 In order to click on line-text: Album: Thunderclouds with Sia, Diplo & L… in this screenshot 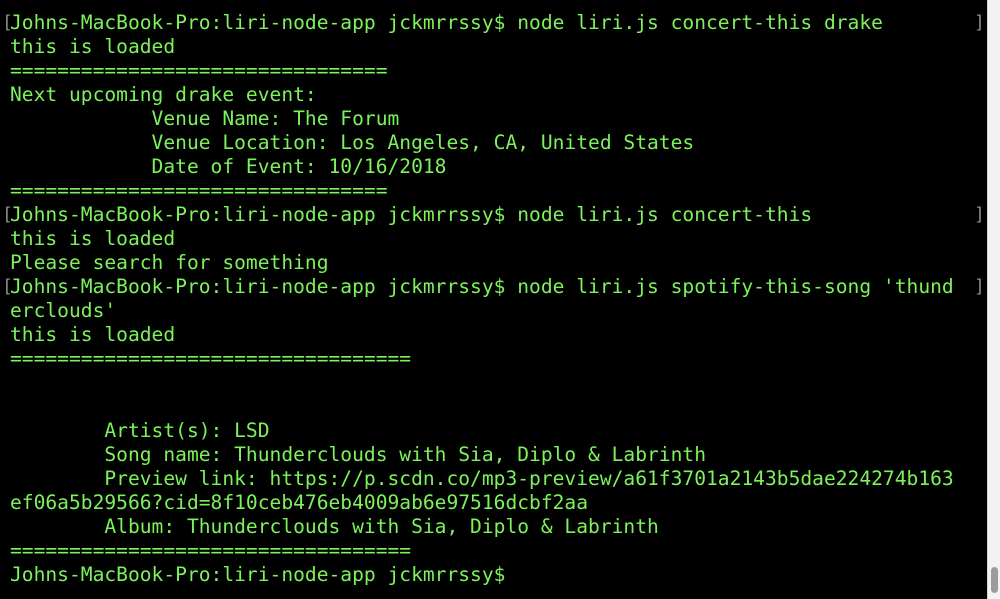, I will do `click(334, 526)`.